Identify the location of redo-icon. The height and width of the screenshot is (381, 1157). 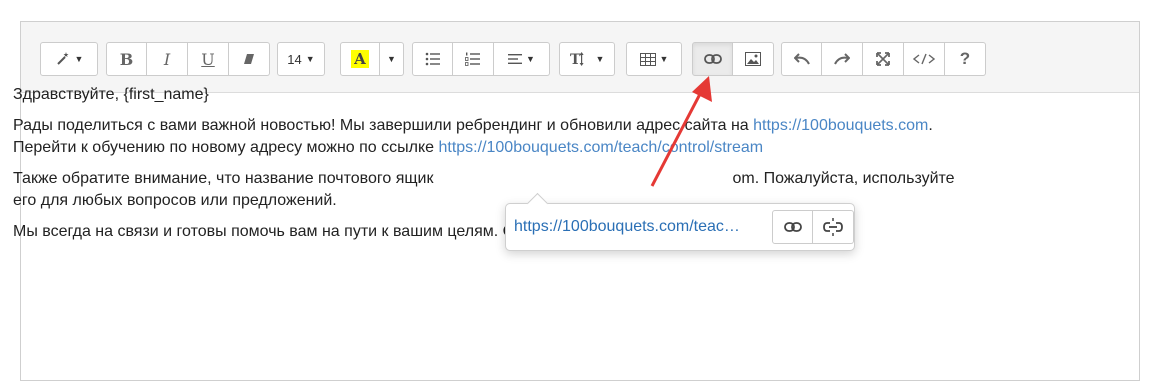
(842, 59).